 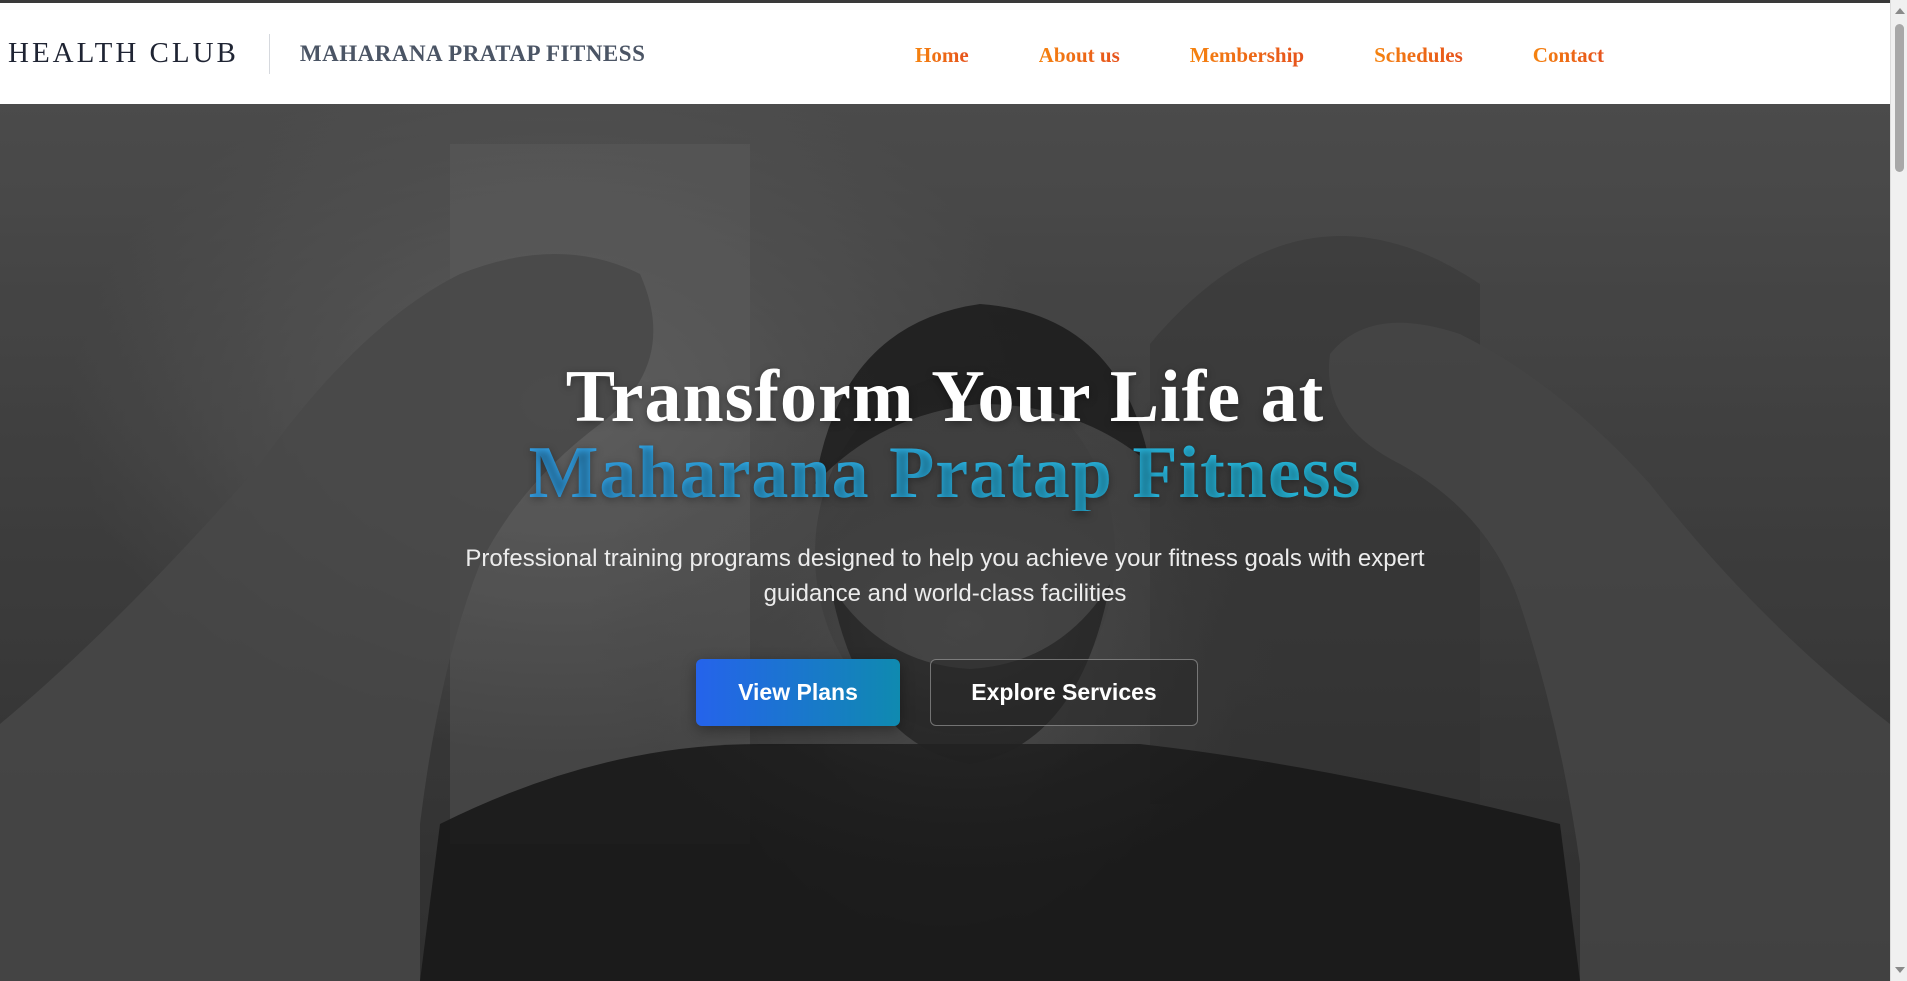 What do you see at coordinates (123, 53) in the screenshot?
I see `brand-club-label: HEALTH CLUB` at bounding box center [123, 53].